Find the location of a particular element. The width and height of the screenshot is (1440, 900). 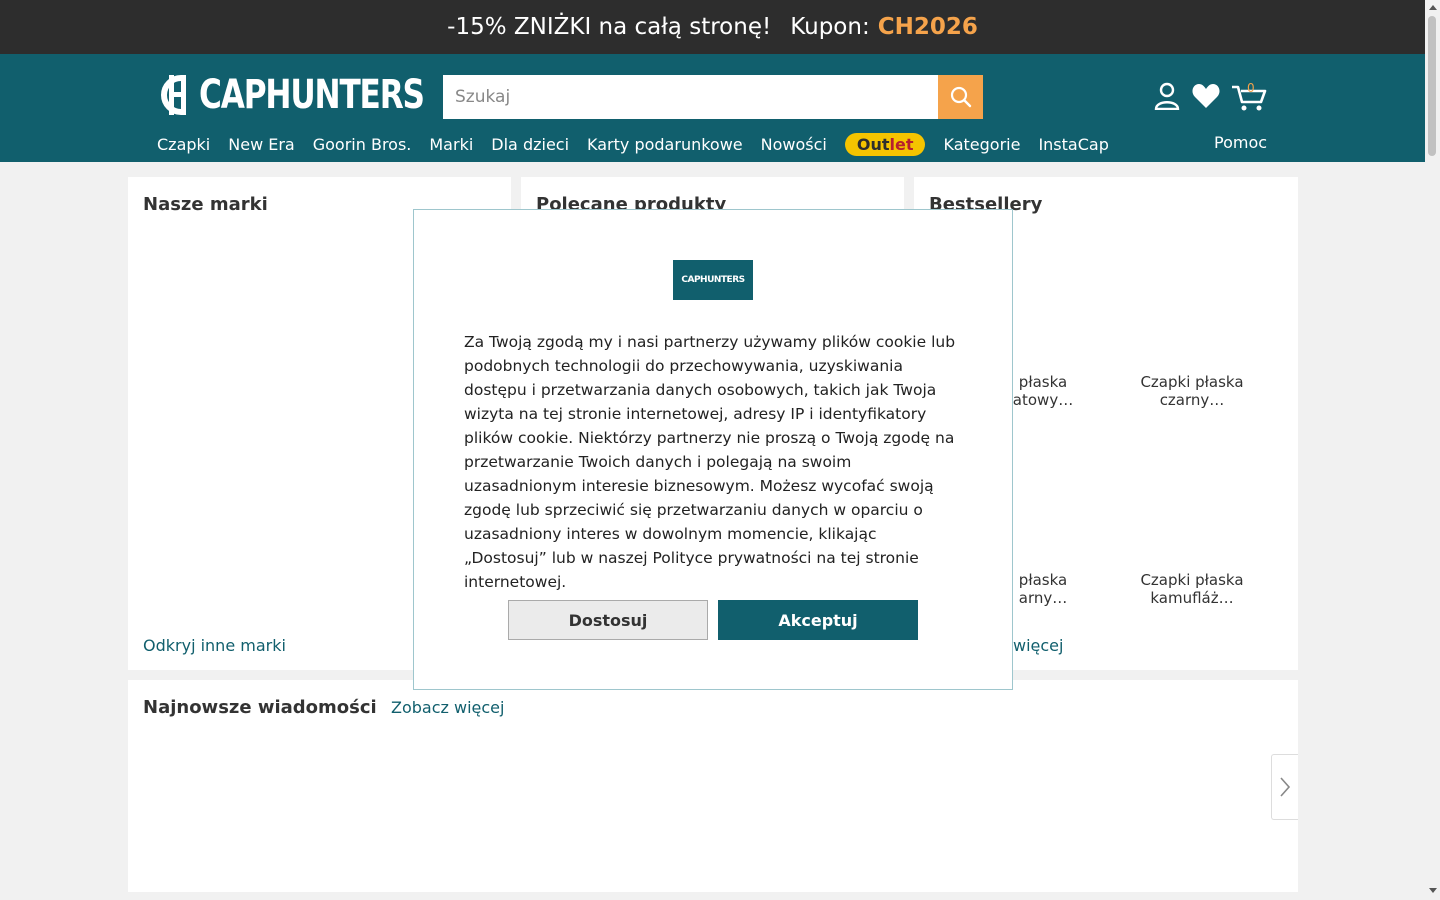

scroll-down-arrow-icon is located at coordinates (1433, 890).